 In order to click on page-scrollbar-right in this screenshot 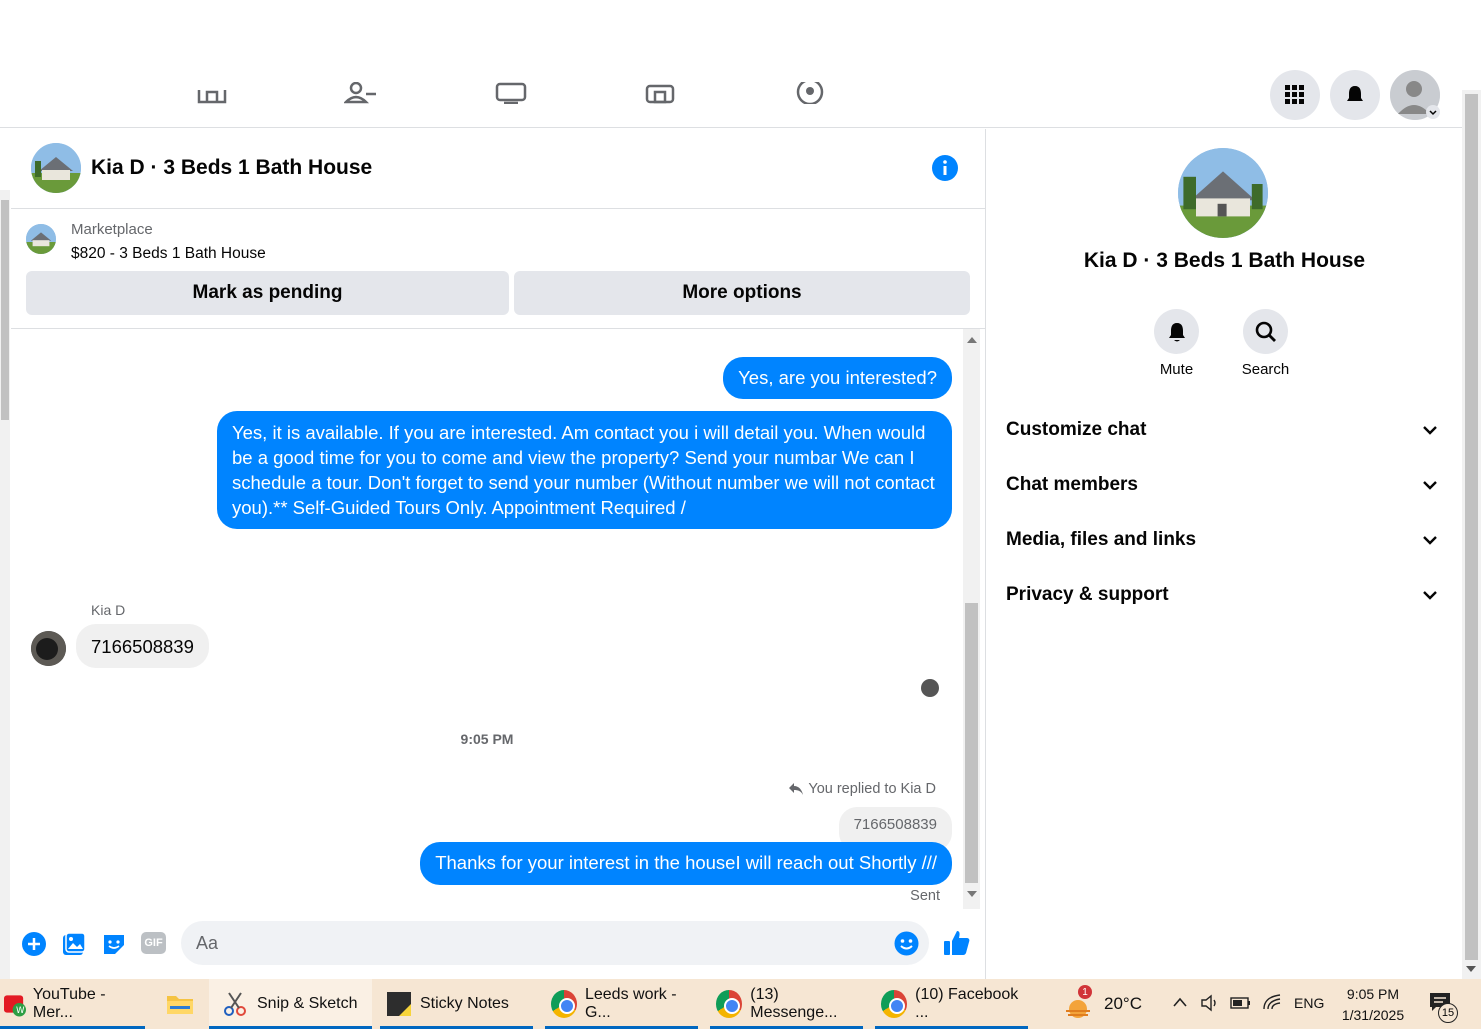, I will do `click(1471, 534)`.